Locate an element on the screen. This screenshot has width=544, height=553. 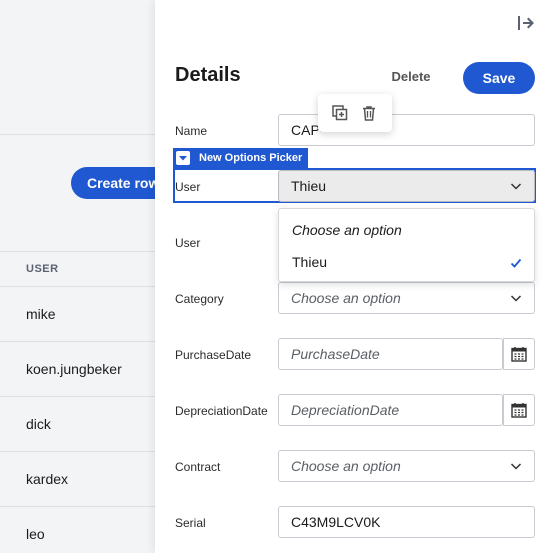
category-placeholder: Choose an option is located at coordinates (346, 298).